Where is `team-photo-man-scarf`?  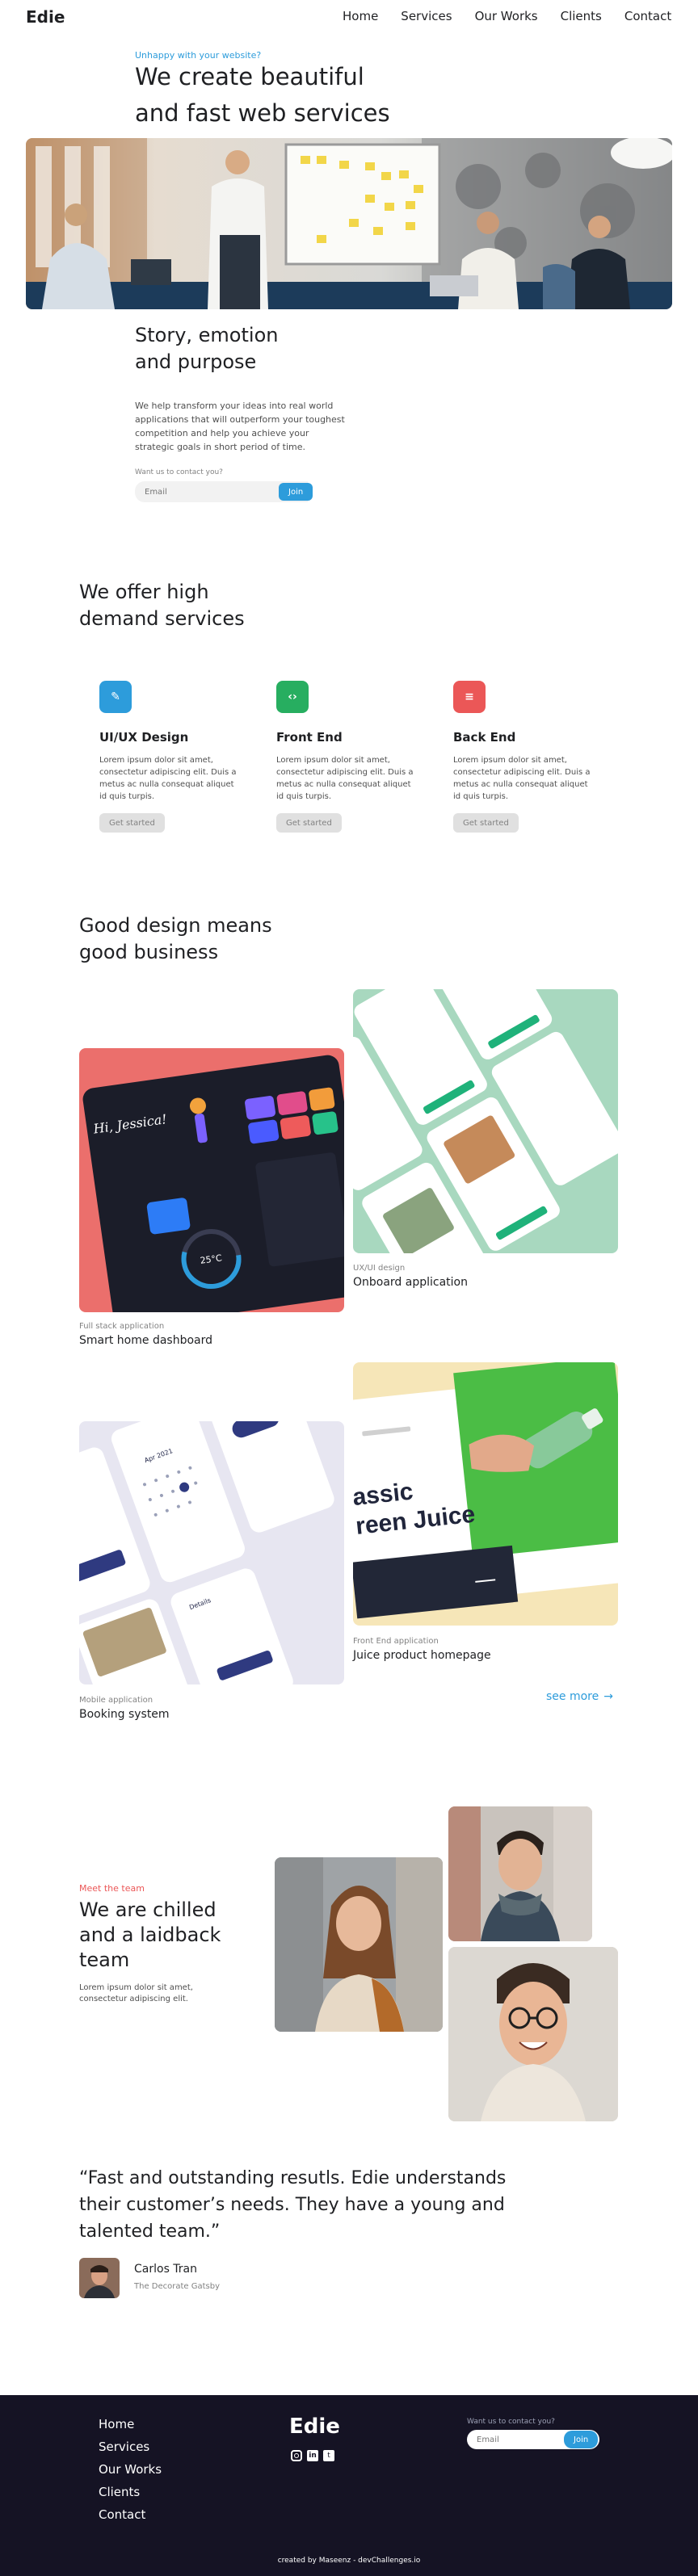
team-photo-man-scarf is located at coordinates (520, 1873).